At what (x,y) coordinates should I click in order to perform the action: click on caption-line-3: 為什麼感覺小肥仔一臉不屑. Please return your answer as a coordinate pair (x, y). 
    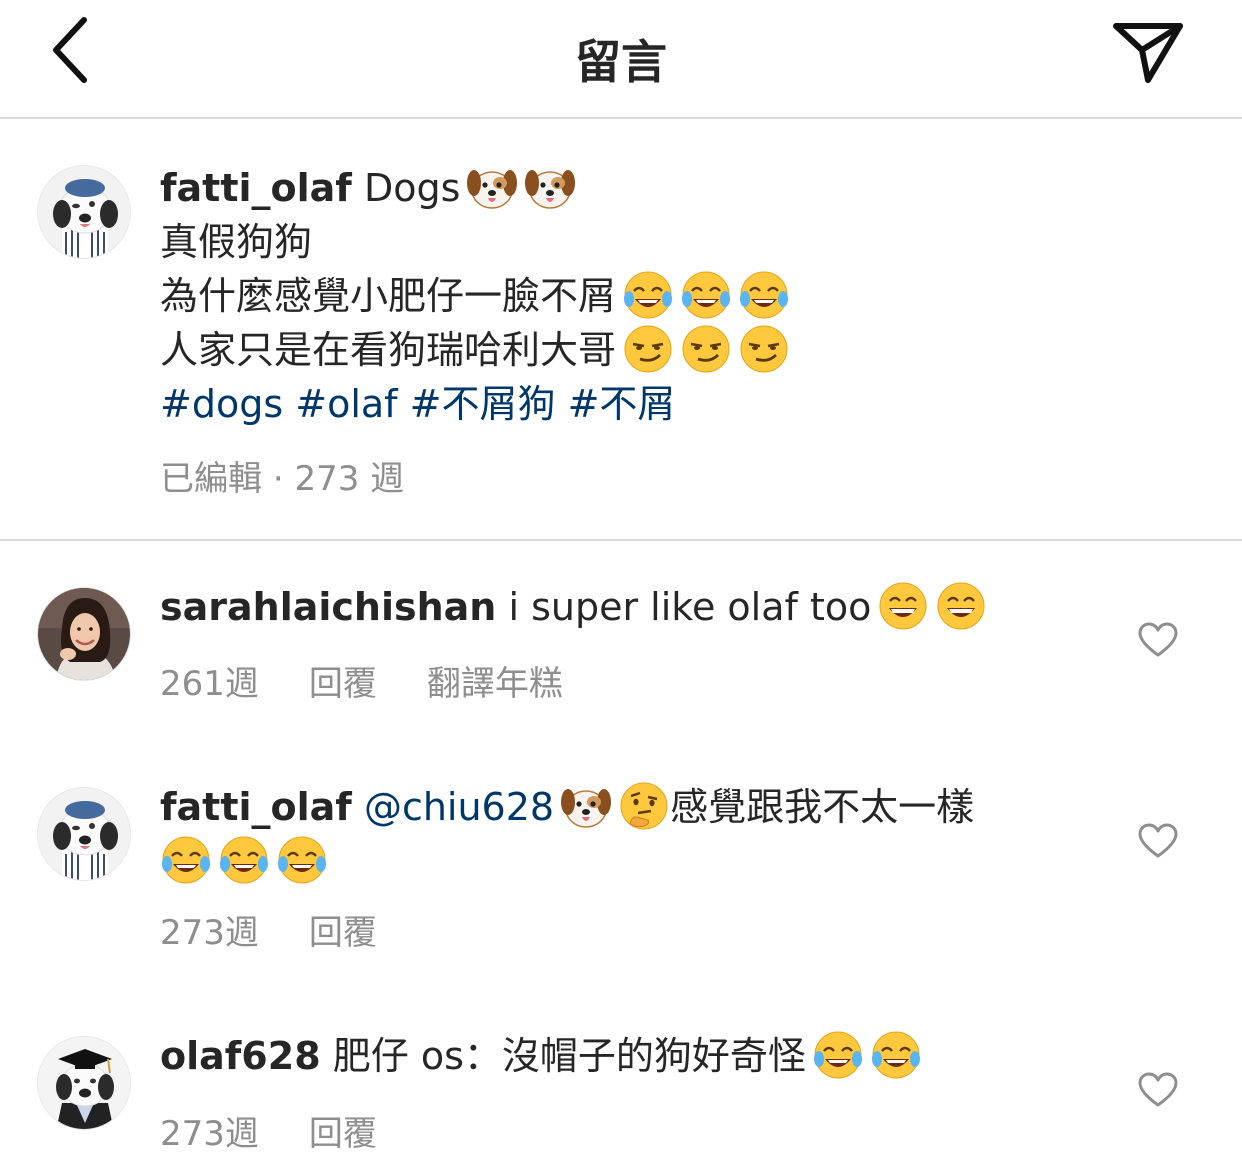
    Looking at the image, I should click on (475, 296).